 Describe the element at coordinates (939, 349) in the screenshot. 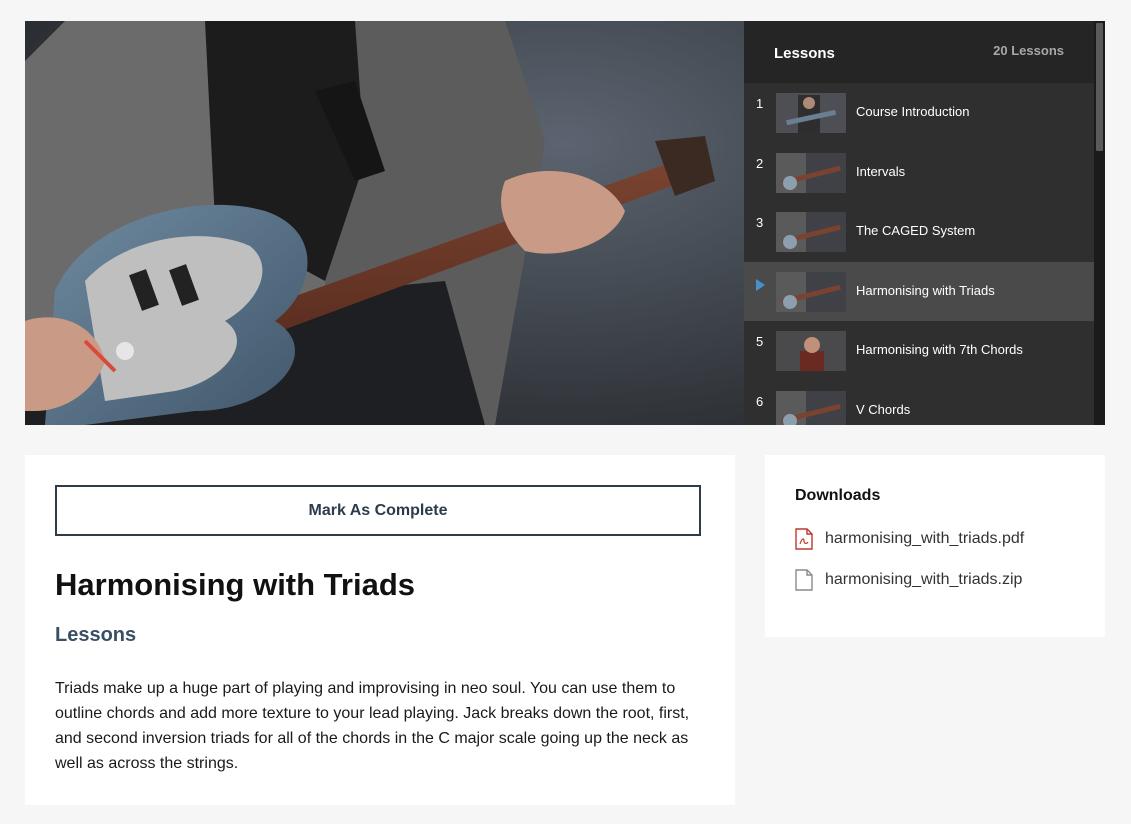

I see `lesson-title: Harmonising with 7th Chords` at that location.